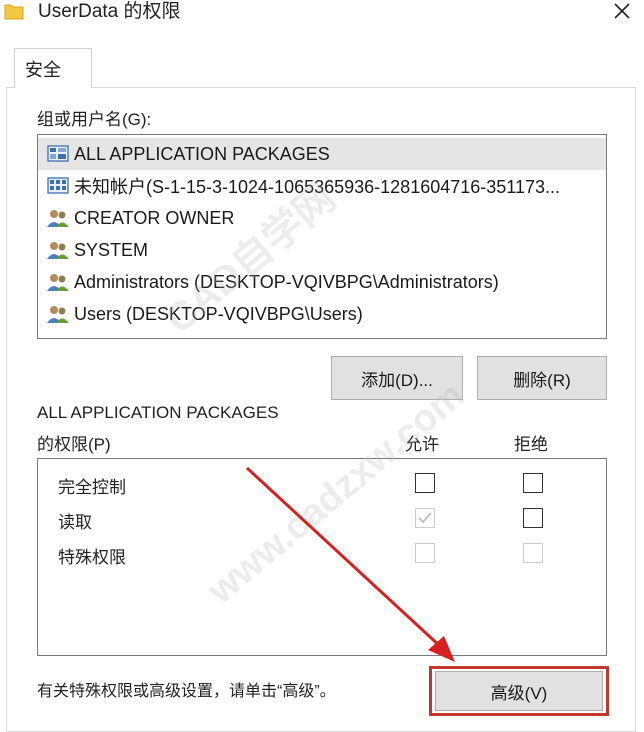  I want to click on close-icon, so click(622, 13).